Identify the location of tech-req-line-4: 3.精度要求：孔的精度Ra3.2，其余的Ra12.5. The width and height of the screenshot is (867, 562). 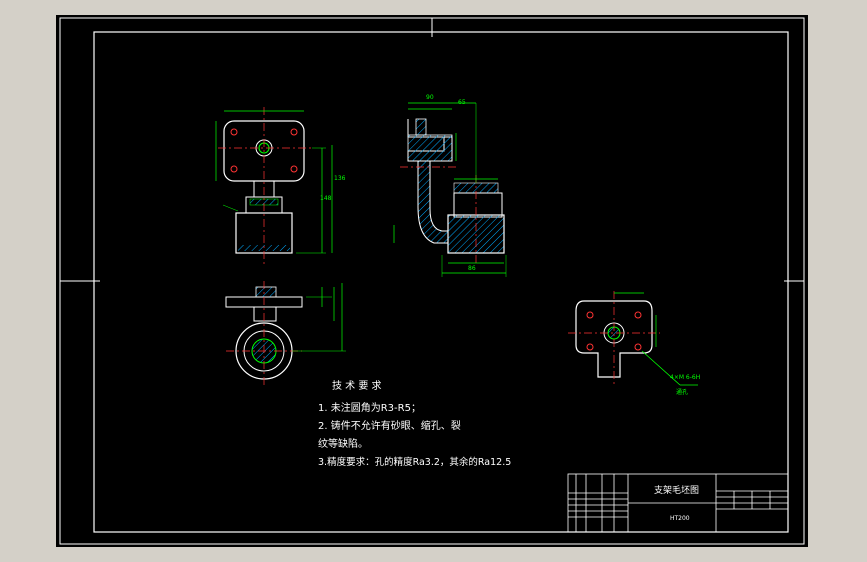
(415, 462).